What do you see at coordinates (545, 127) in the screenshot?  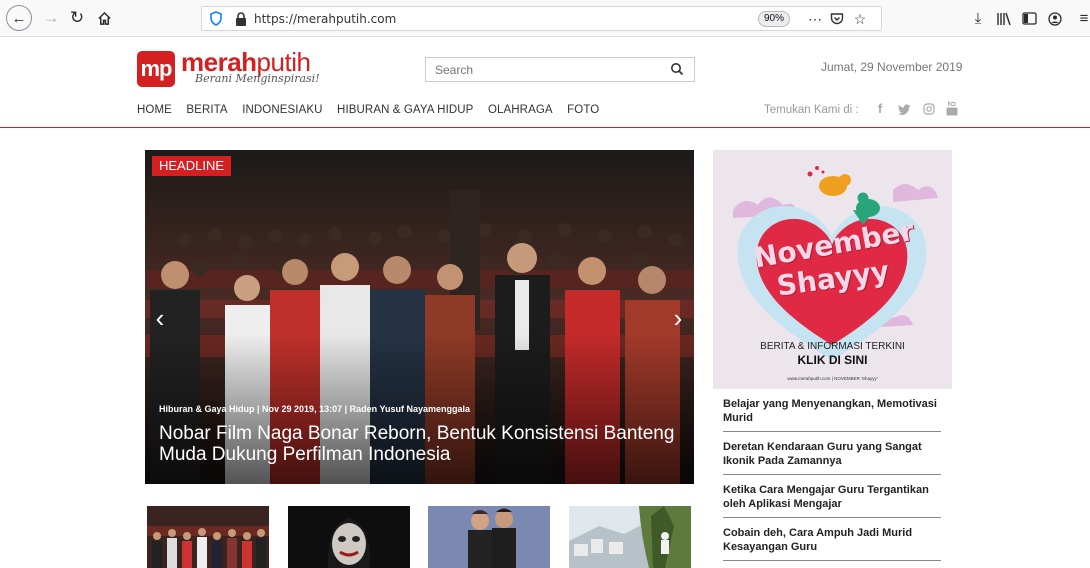 I see `header-divider` at bounding box center [545, 127].